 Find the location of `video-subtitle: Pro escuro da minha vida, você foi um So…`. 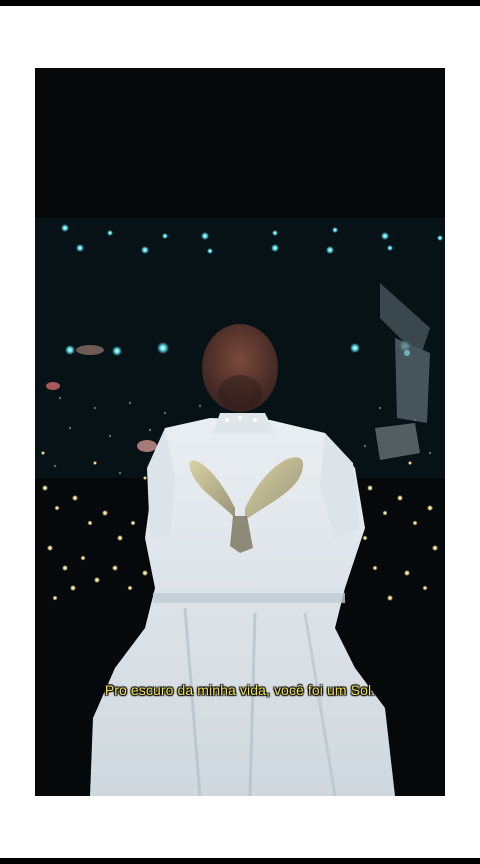

video-subtitle: Pro escuro da minha vida, você foi um So… is located at coordinates (240, 690).